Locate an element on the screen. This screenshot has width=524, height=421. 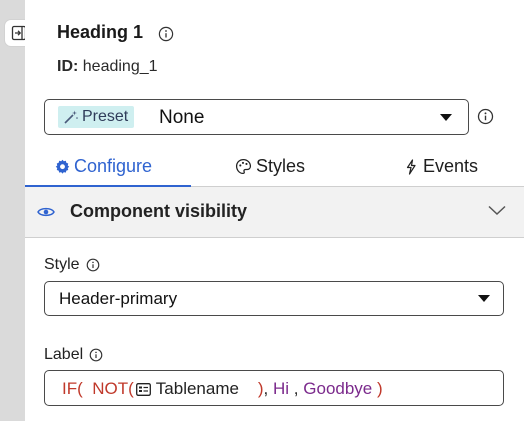
expression-content: IF( NOT( Tablename ) , Hi , Goodbye ) is located at coordinates (222, 389).